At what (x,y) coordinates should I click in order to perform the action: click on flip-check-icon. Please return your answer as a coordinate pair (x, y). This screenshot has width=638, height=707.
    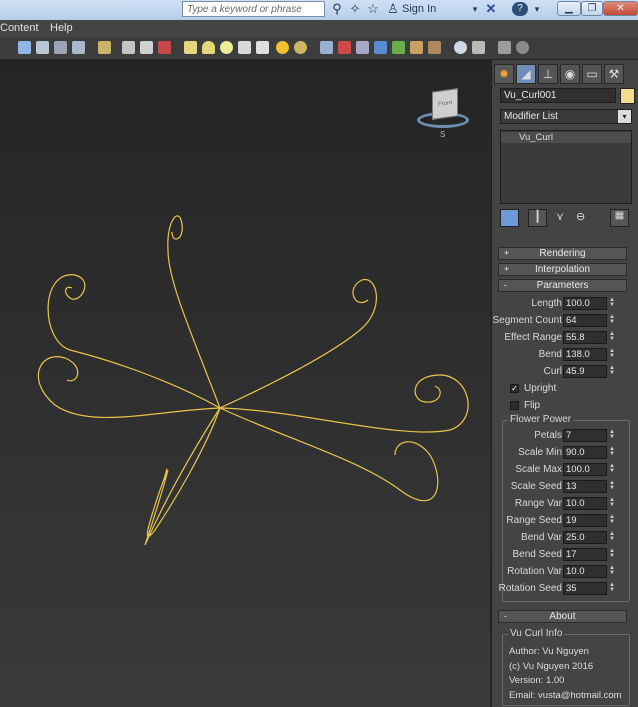
    Looking at the image, I should click on (514, 405).